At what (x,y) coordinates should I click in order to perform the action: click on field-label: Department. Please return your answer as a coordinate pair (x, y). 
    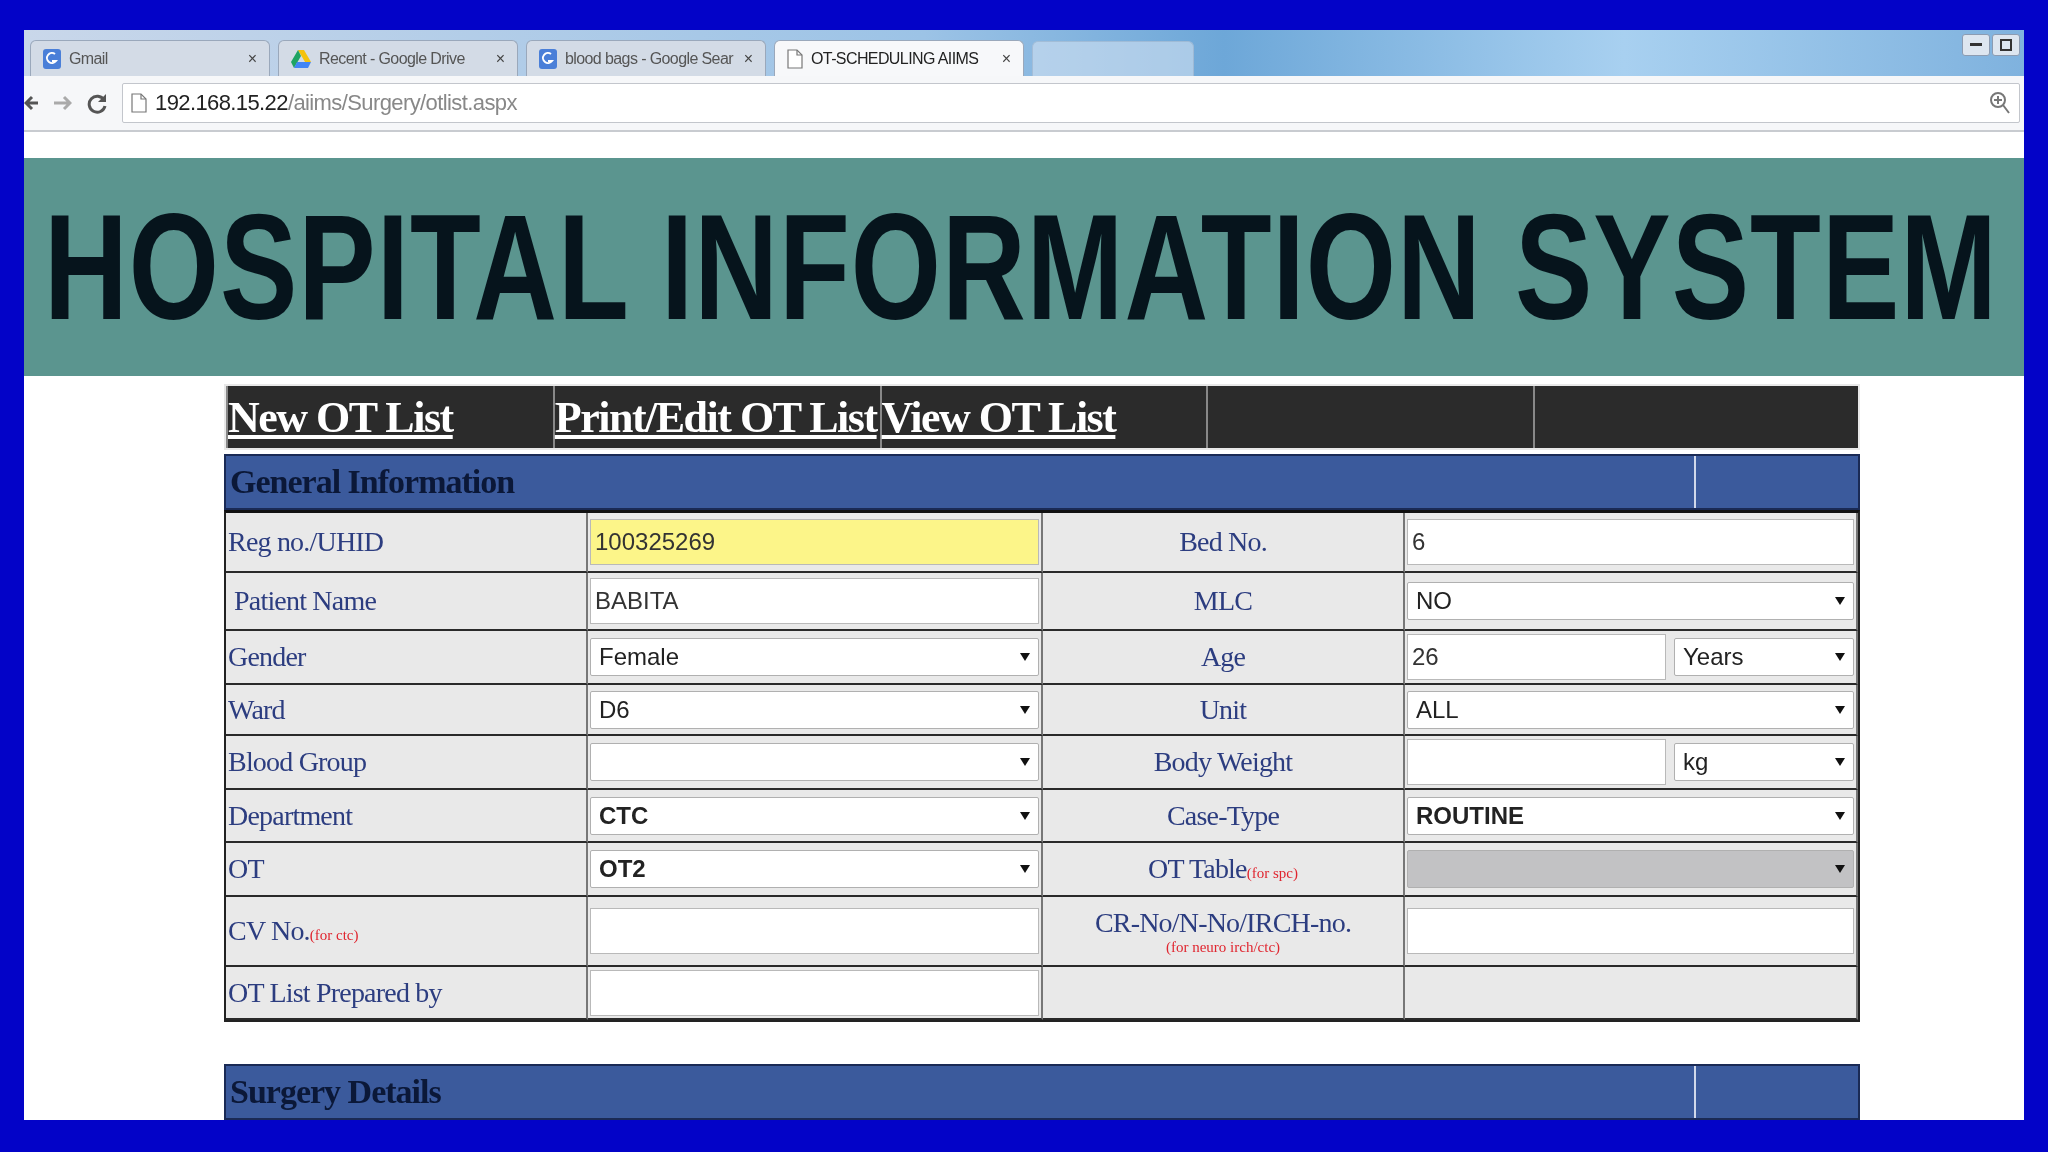
    Looking at the image, I should click on (290, 815).